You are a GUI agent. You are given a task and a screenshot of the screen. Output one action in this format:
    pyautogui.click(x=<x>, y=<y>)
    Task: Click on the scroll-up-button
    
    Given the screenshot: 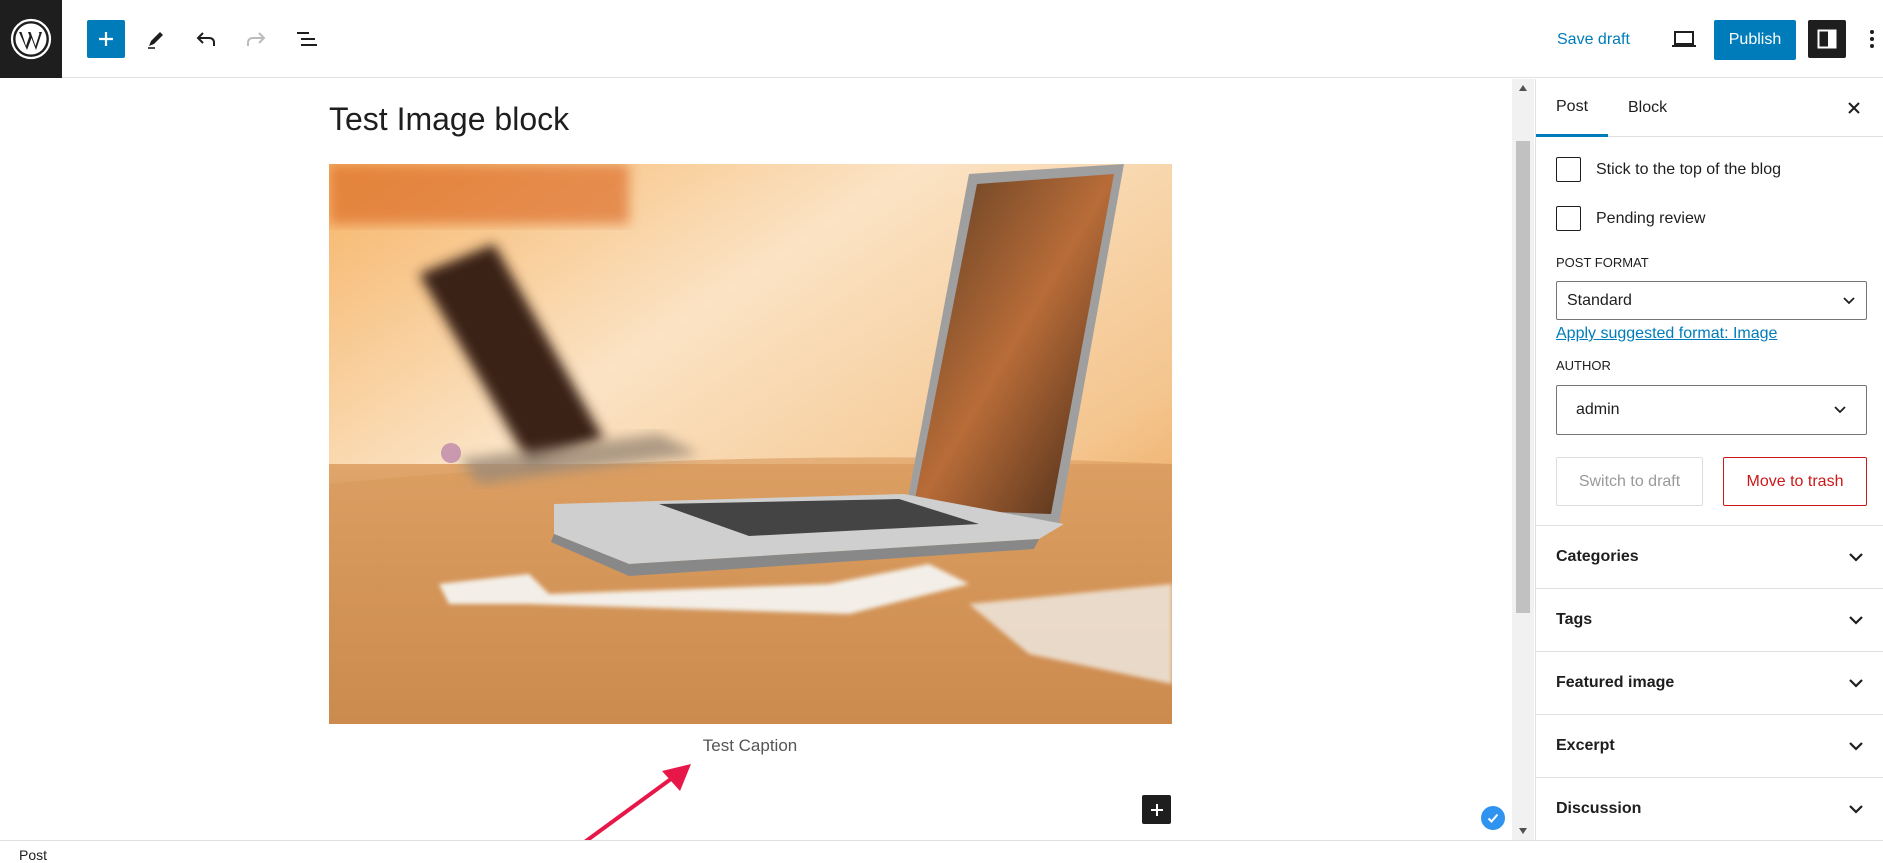 What is the action you would take?
    pyautogui.click(x=1523, y=88)
    